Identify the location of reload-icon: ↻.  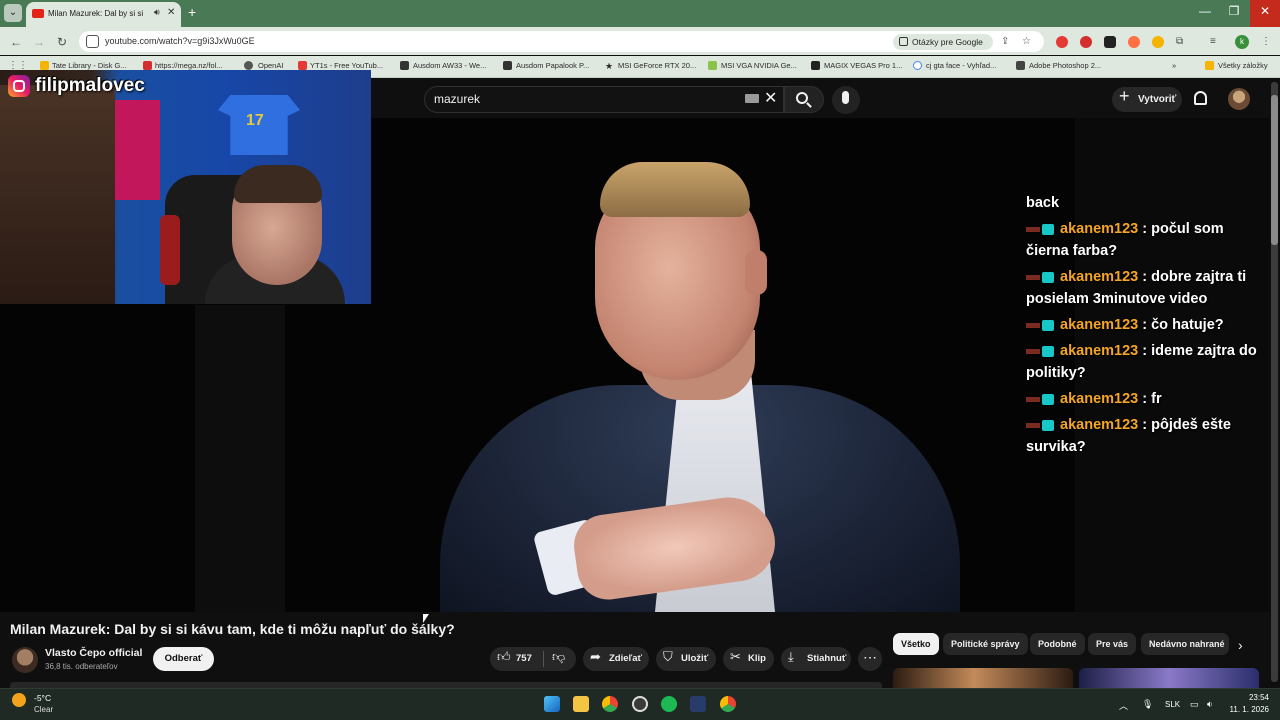
(62, 42).